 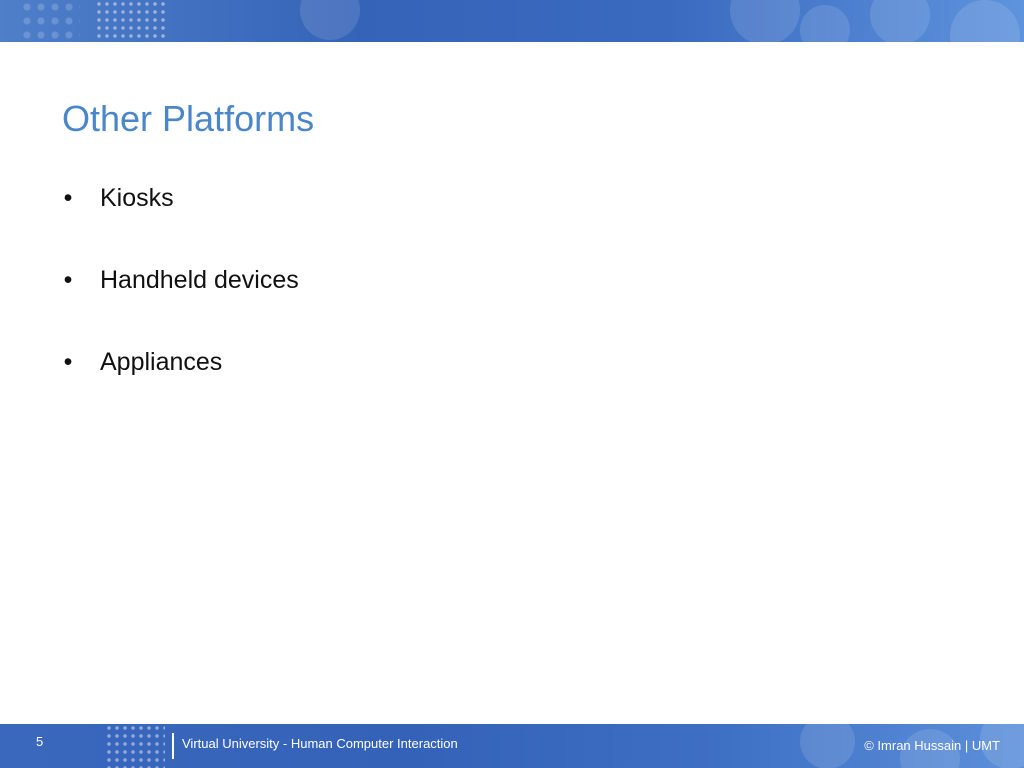 What do you see at coordinates (932, 745) in the screenshot?
I see `footer-copyright: © Imran Hussain | UMT` at bounding box center [932, 745].